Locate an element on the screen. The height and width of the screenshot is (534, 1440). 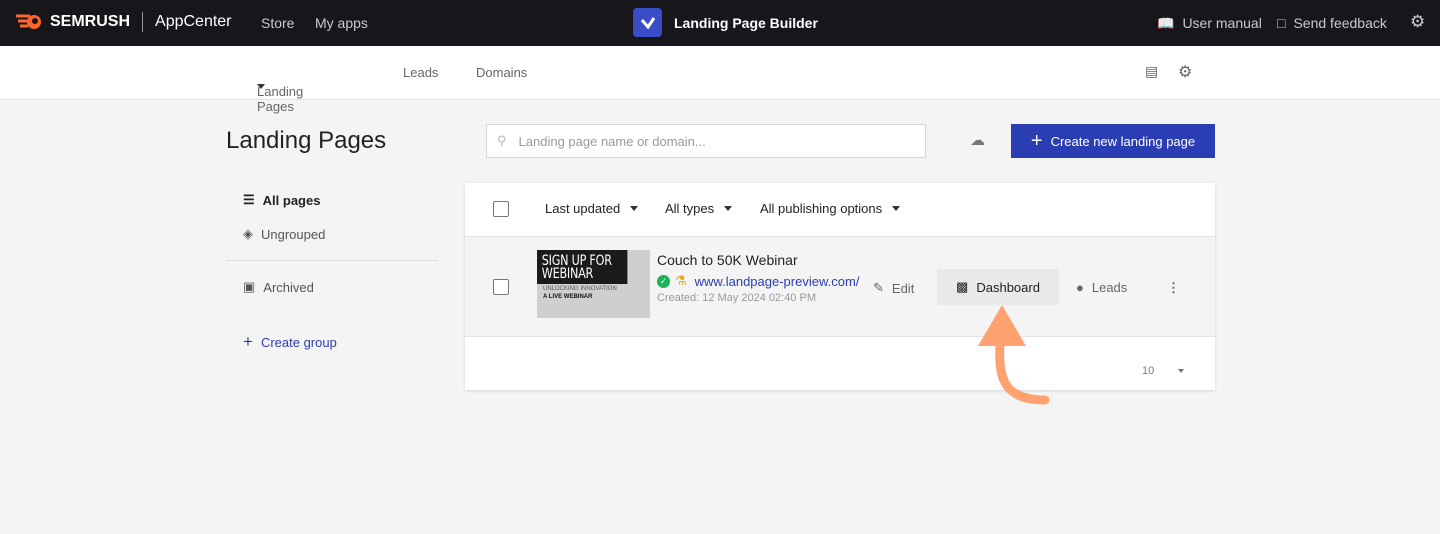
search-icon: ⚲ is located at coordinates (502, 140).